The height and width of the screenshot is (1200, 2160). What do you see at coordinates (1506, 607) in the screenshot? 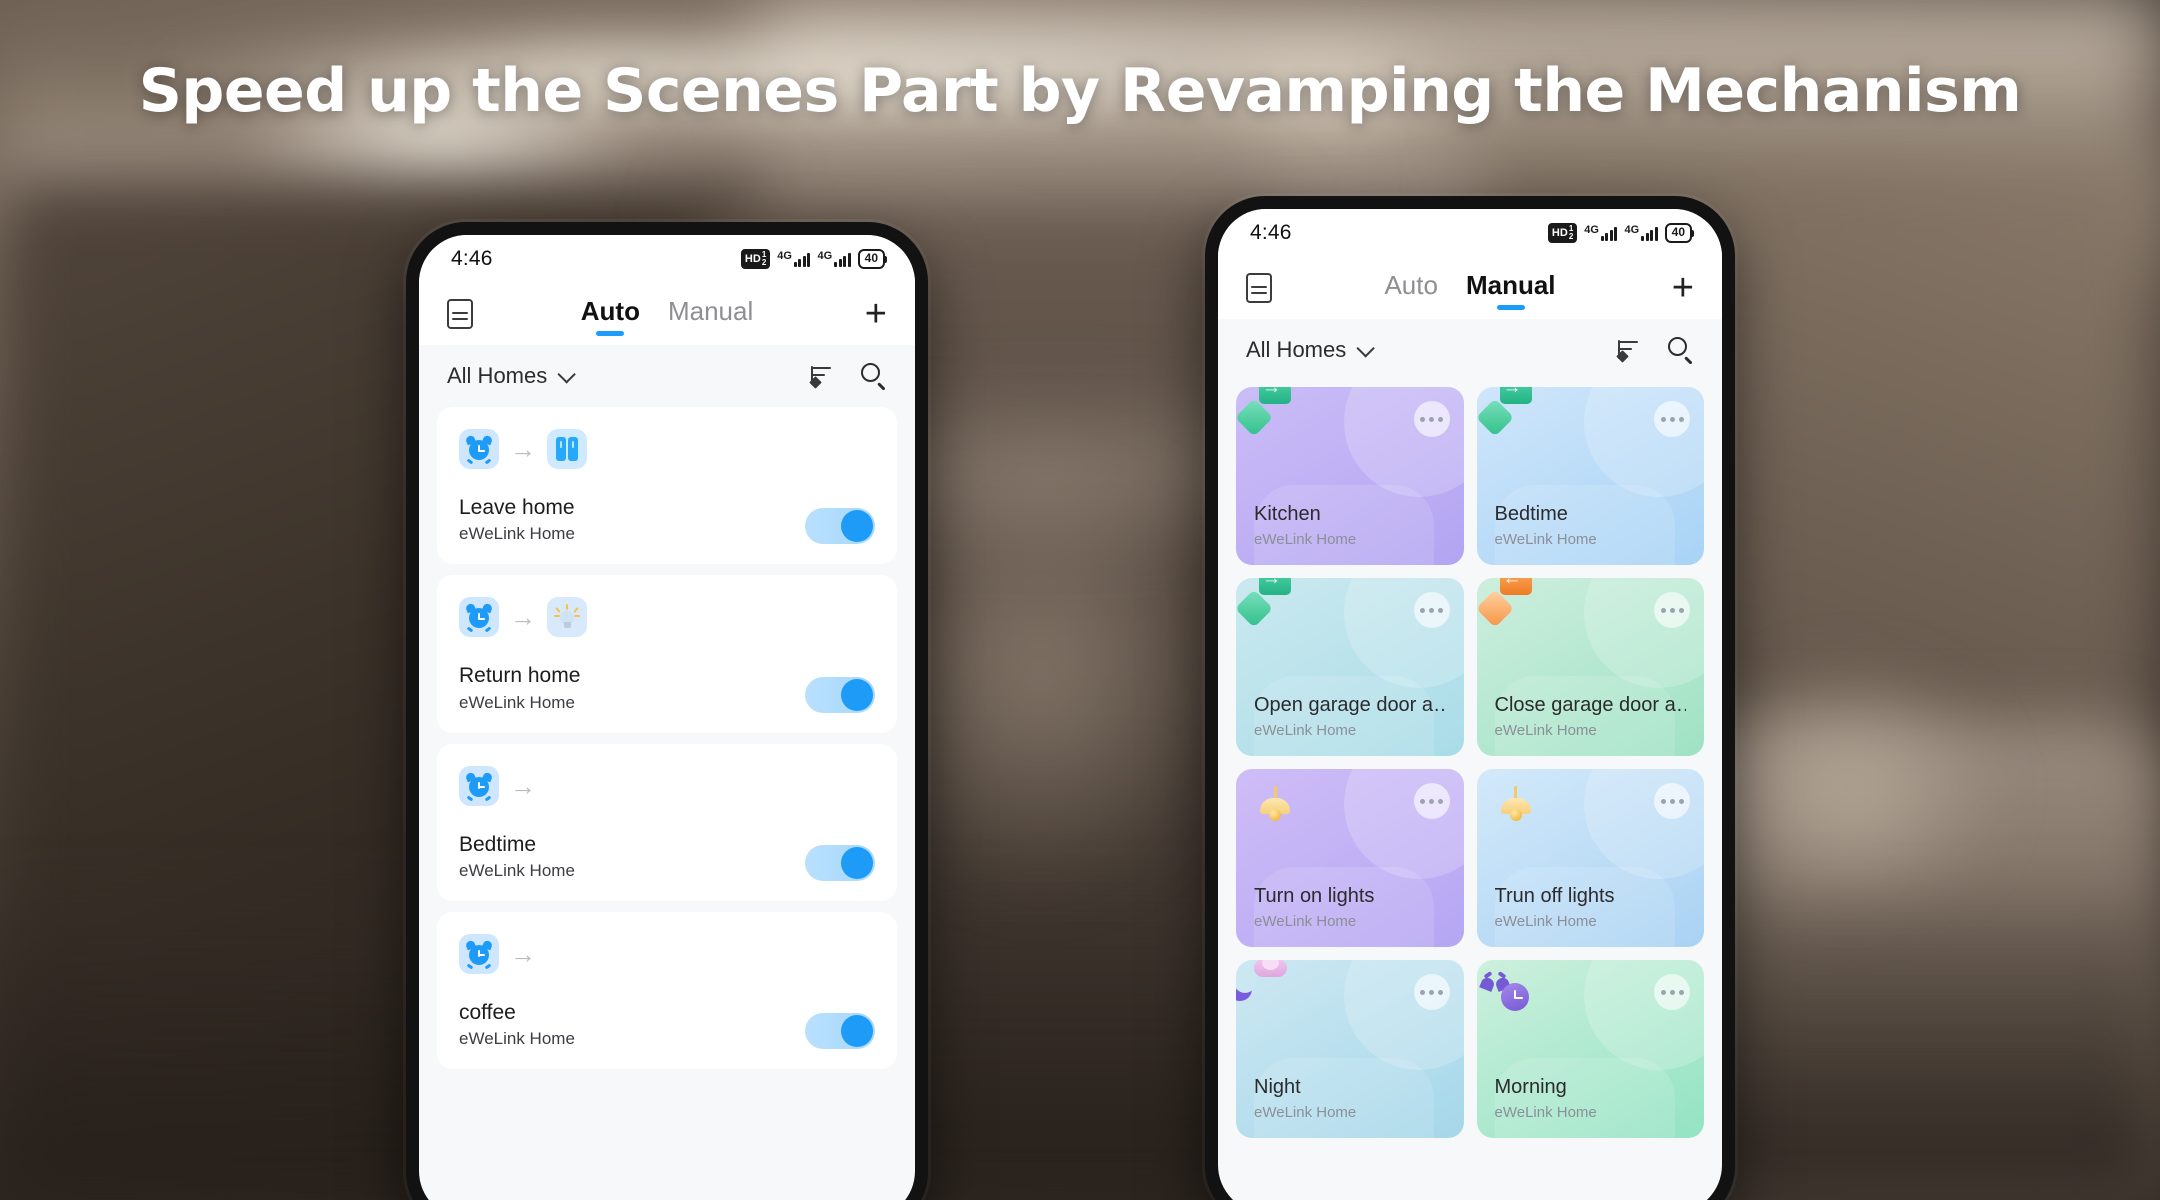
I see `house-arrow-left-orange-icon: ←` at bounding box center [1506, 607].